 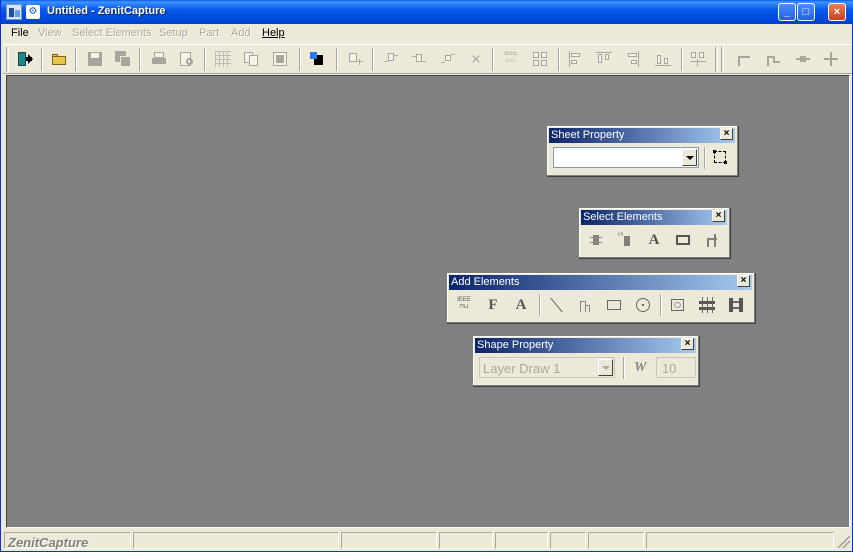 I want to click on align-top-button, so click(x=604, y=59).